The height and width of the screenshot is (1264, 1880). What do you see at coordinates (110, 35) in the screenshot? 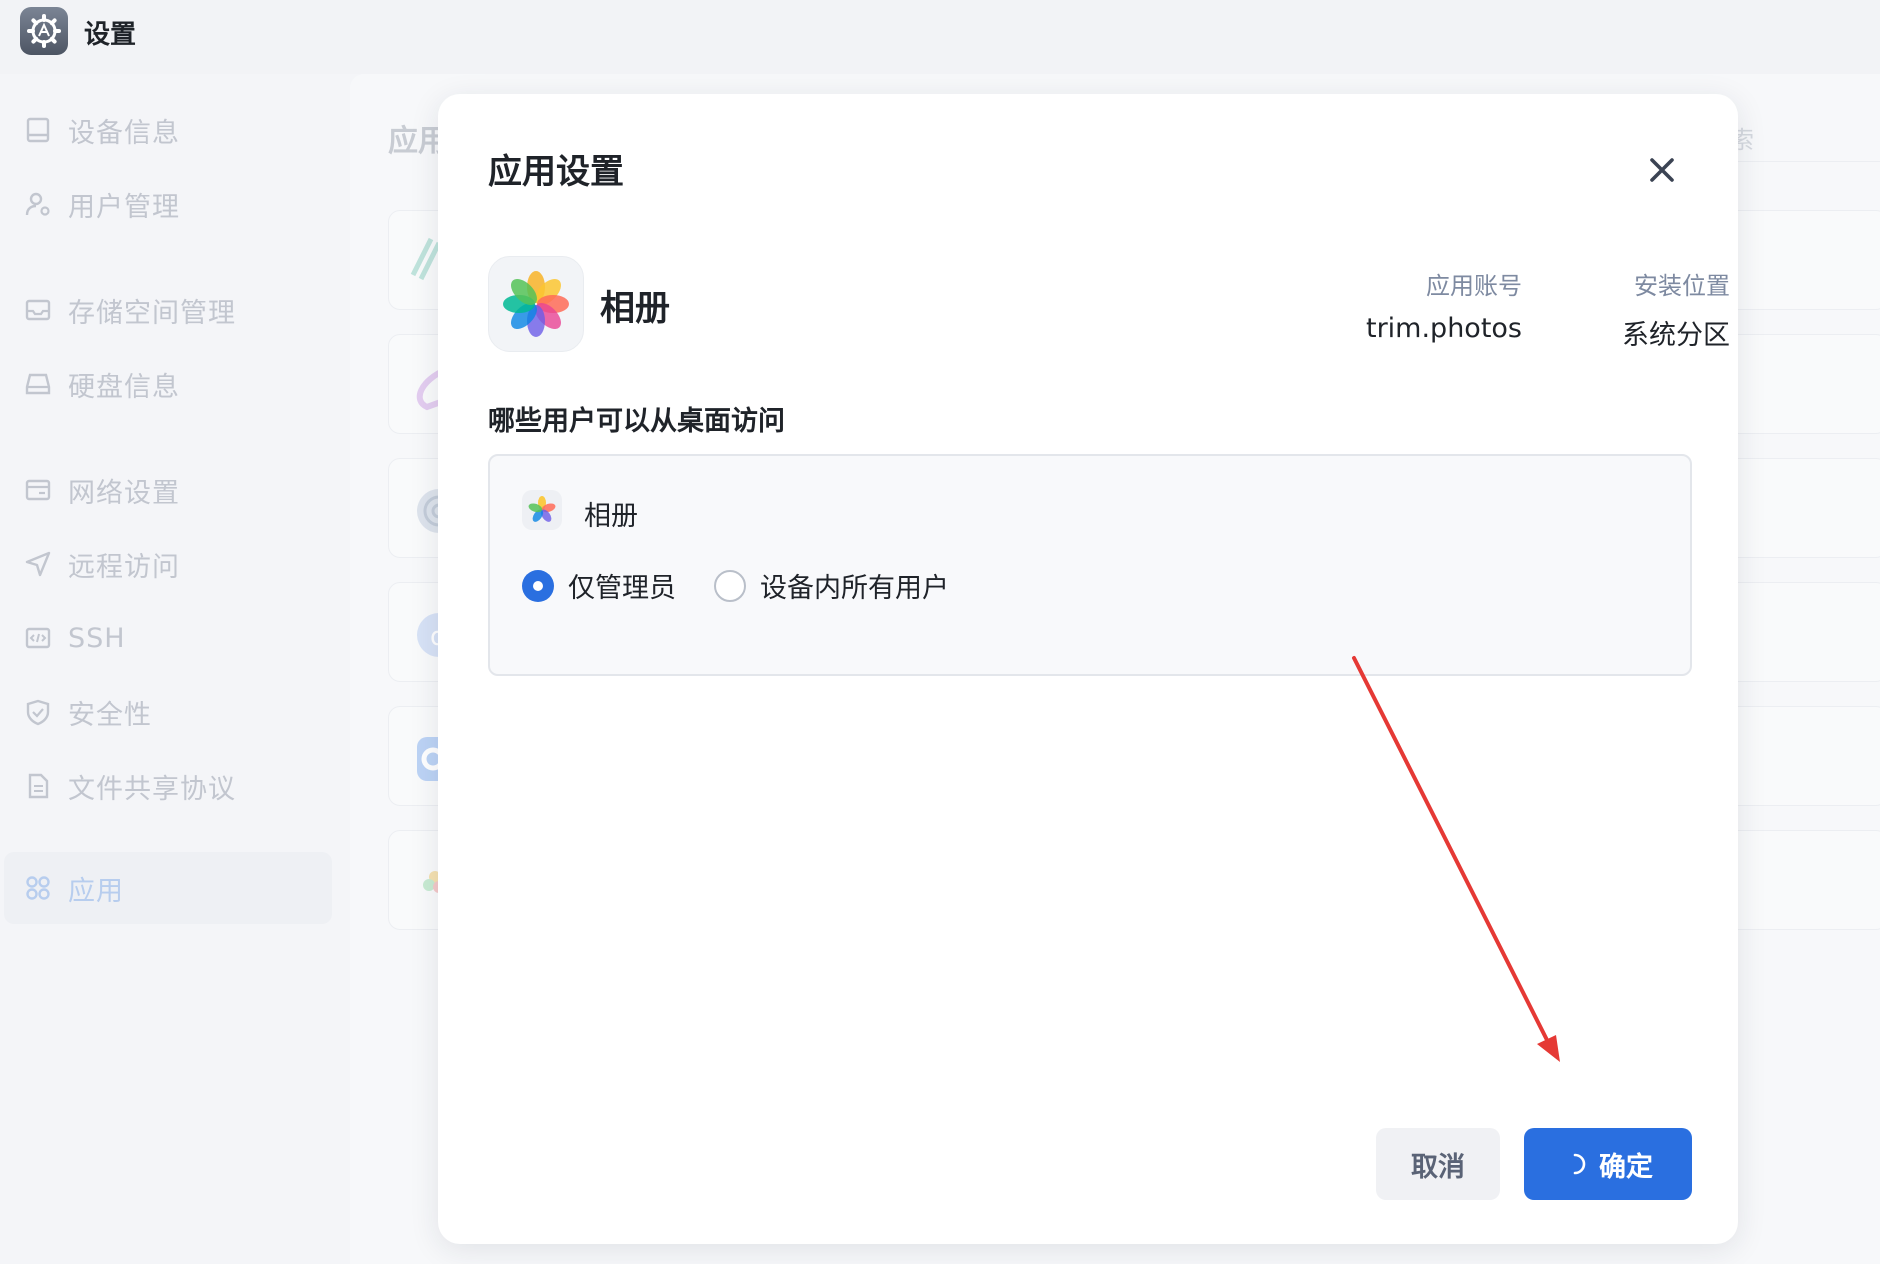
I see `window-title: 设置` at bounding box center [110, 35].